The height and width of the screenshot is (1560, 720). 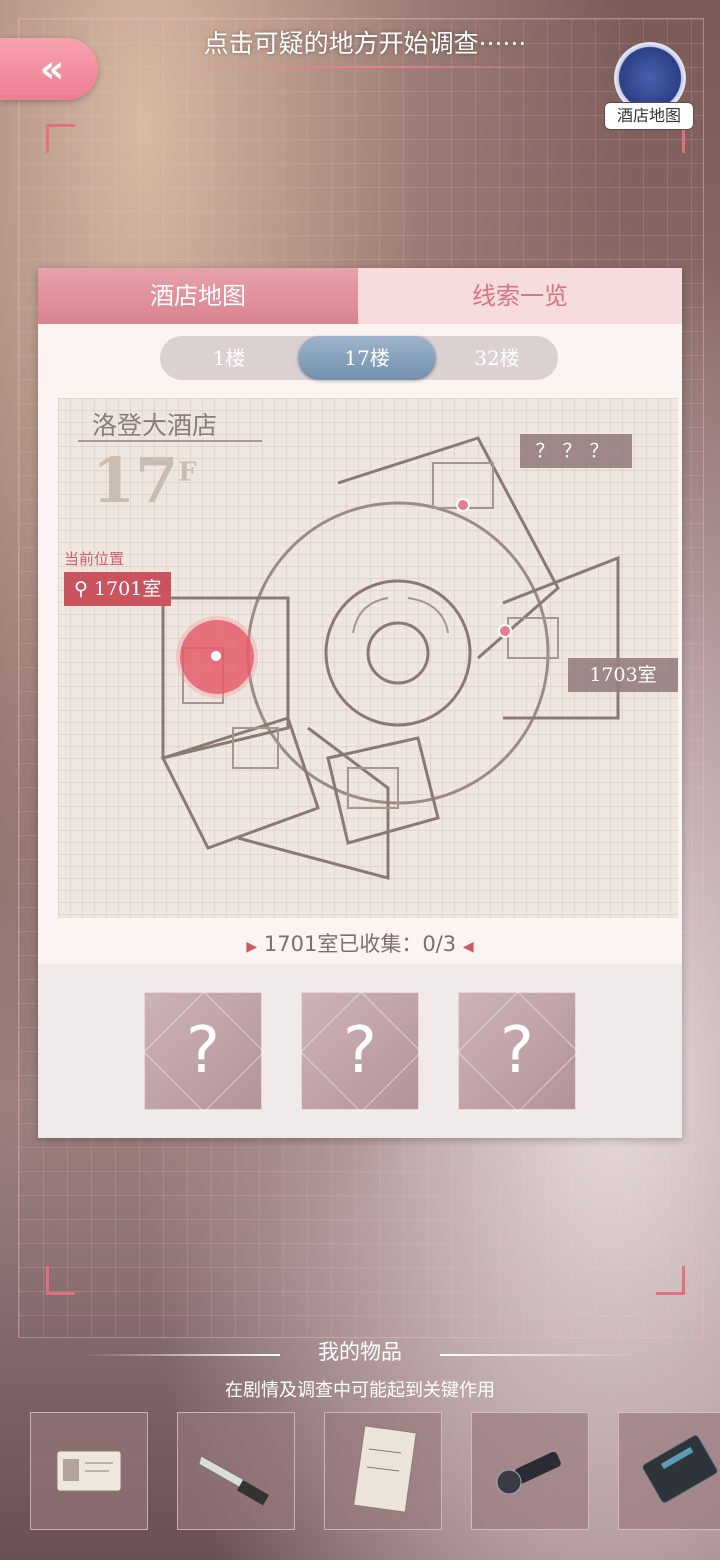 What do you see at coordinates (365, 43) in the screenshot?
I see `instruction-title: 点击可疑的地方开始调查······` at bounding box center [365, 43].